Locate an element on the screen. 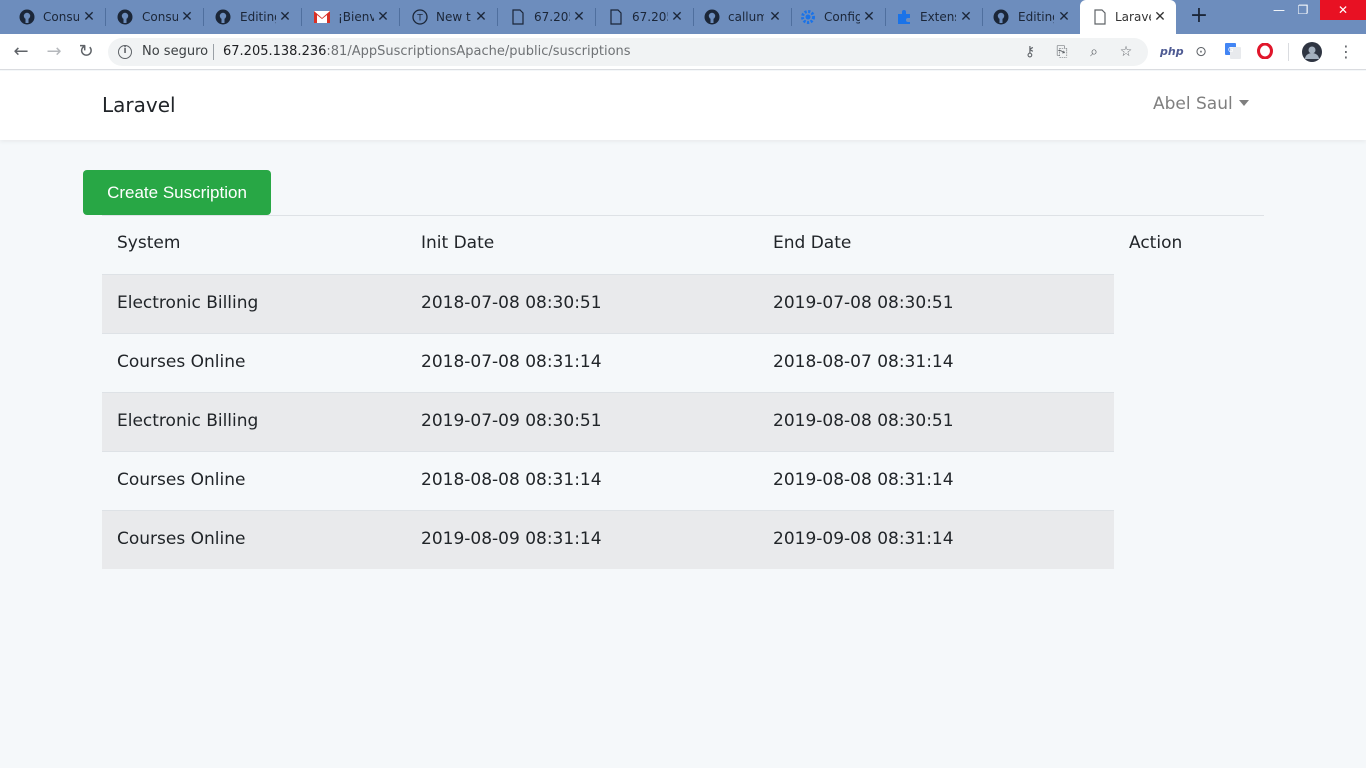  cell-end-date: 2019-08-08 08:30:51 is located at coordinates (863, 421).